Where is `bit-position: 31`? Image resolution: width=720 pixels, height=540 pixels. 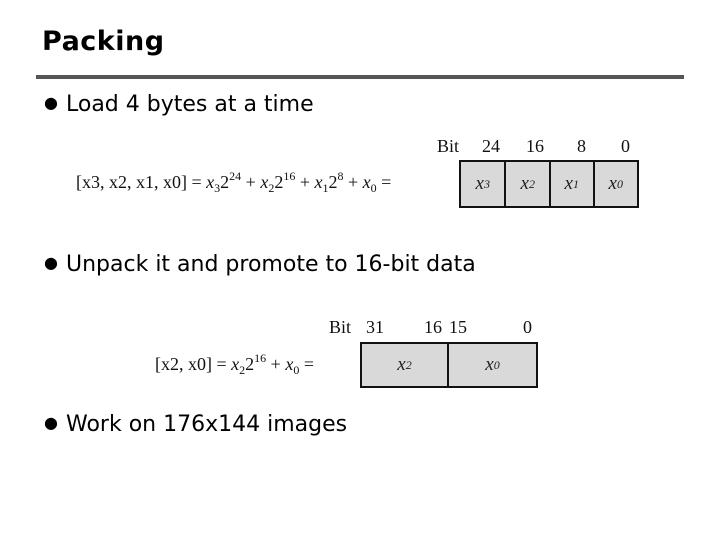 bit-position: 31 is located at coordinates (375, 327).